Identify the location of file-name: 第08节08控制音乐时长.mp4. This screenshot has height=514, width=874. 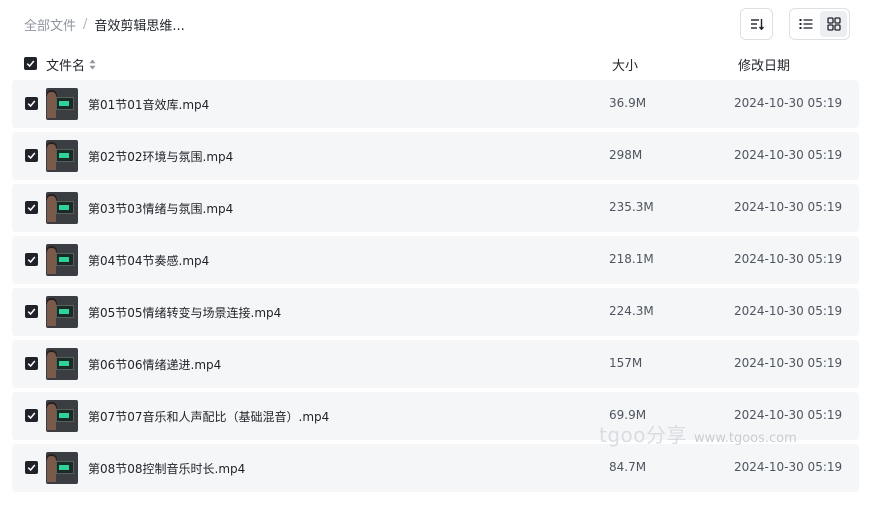
(166, 468).